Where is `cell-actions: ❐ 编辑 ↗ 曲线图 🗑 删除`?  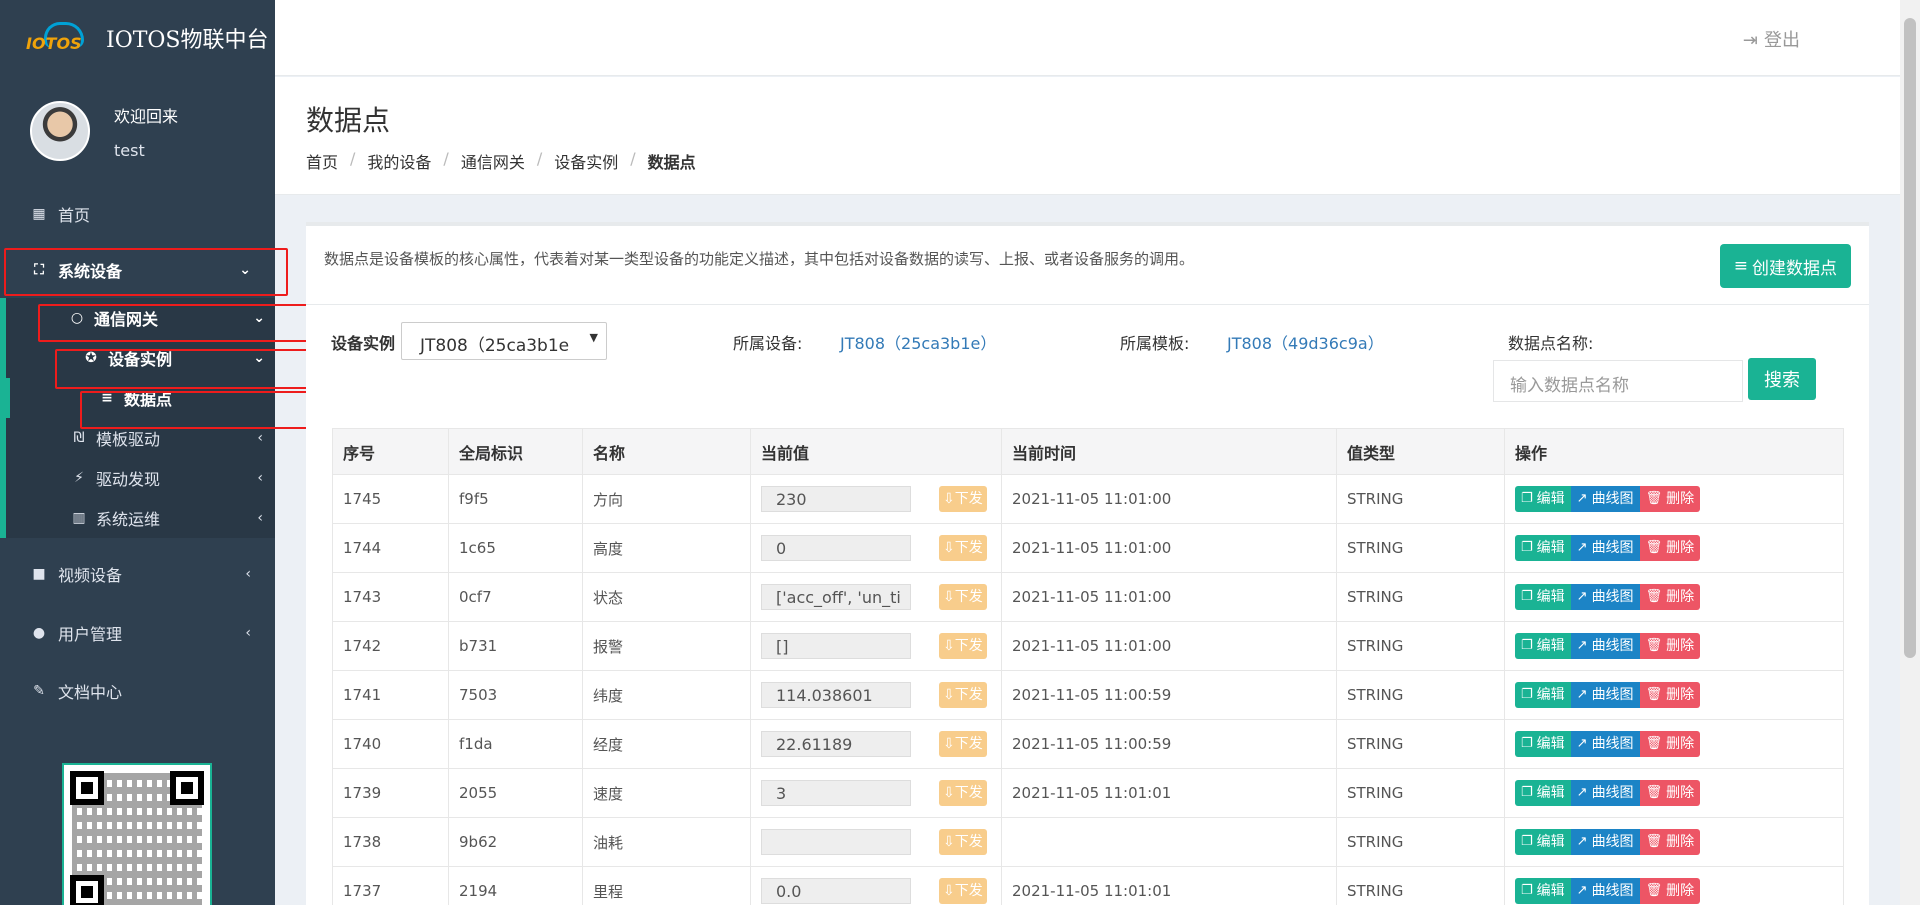 cell-actions: ❐ 编辑 ↗ 曲线图 🗑 删除 is located at coordinates (1674, 793).